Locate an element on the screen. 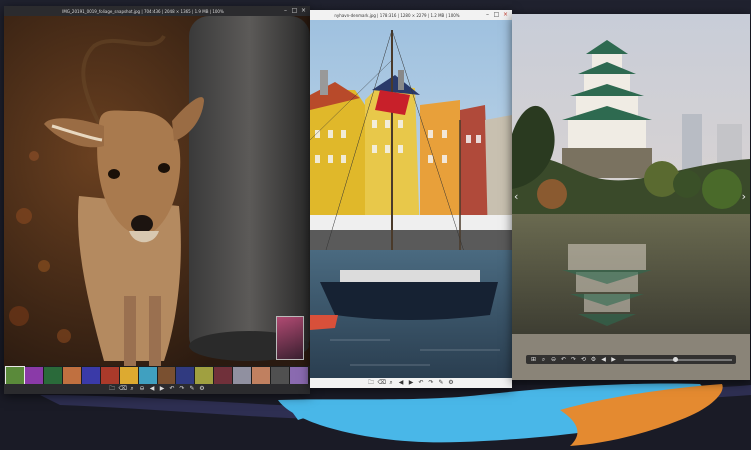  next-image-arrow: › is located at coordinates (744, 196).